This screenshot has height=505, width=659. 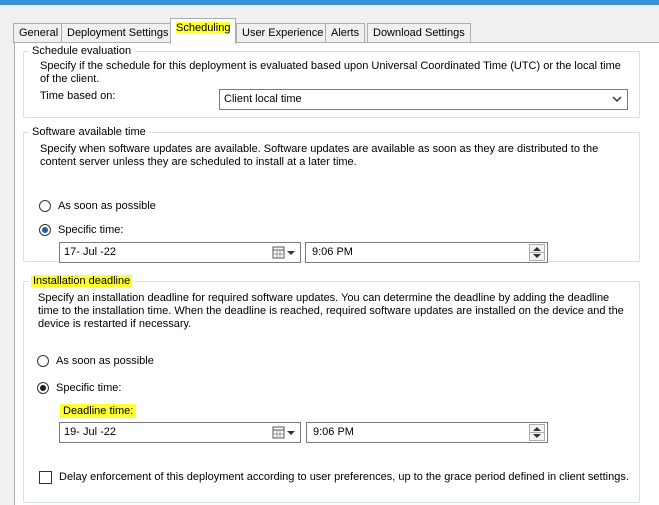 I want to click on tab-alerts: Alerts, so click(x=345, y=33).